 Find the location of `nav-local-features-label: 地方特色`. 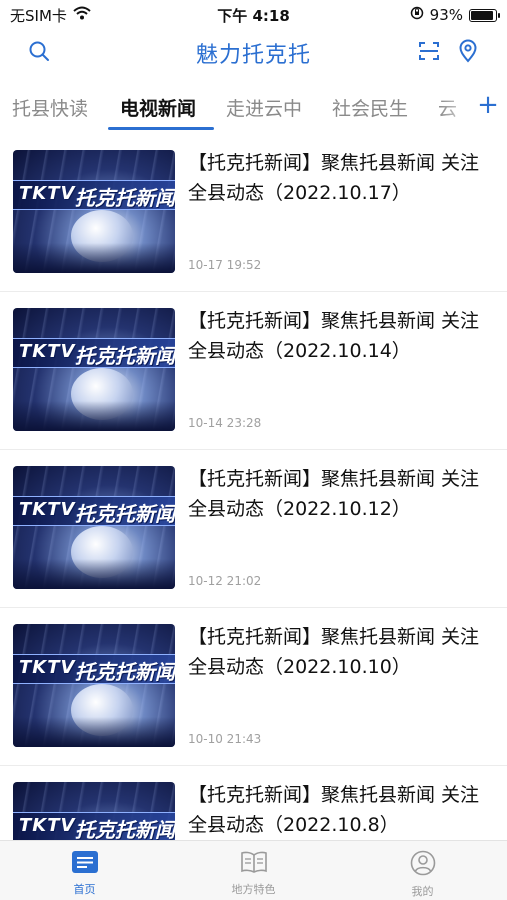

nav-local-features-label: 地方特色 is located at coordinates (253, 889).